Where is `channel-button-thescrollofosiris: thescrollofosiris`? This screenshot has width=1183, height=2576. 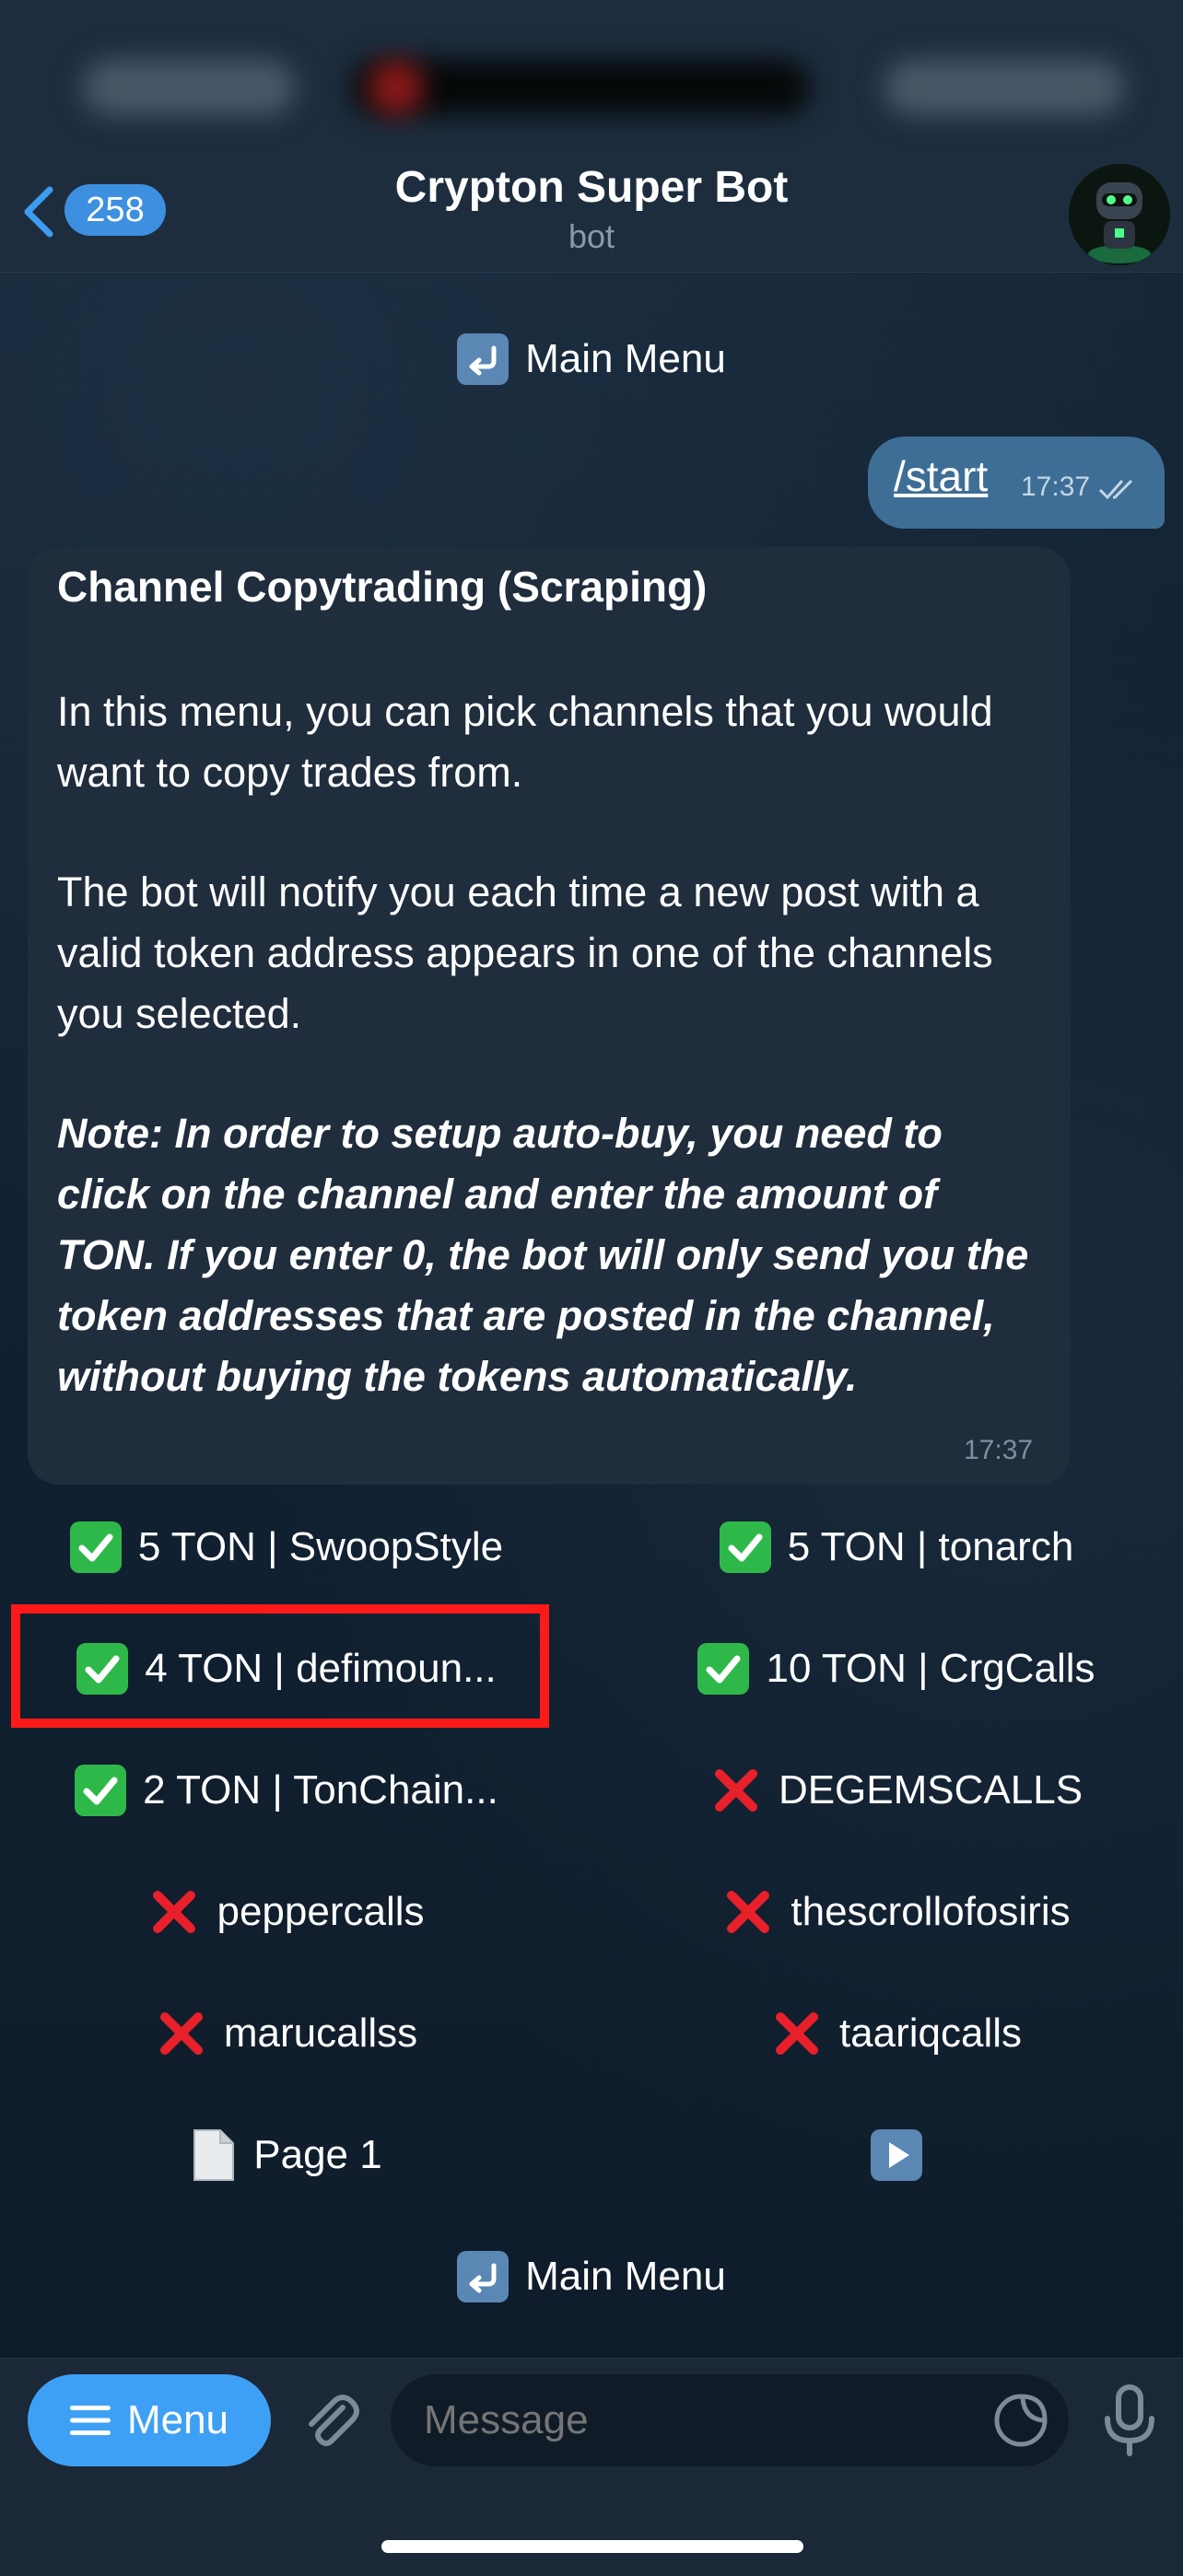 channel-button-thescrollofosiris: thescrollofosiris is located at coordinates (896, 1912).